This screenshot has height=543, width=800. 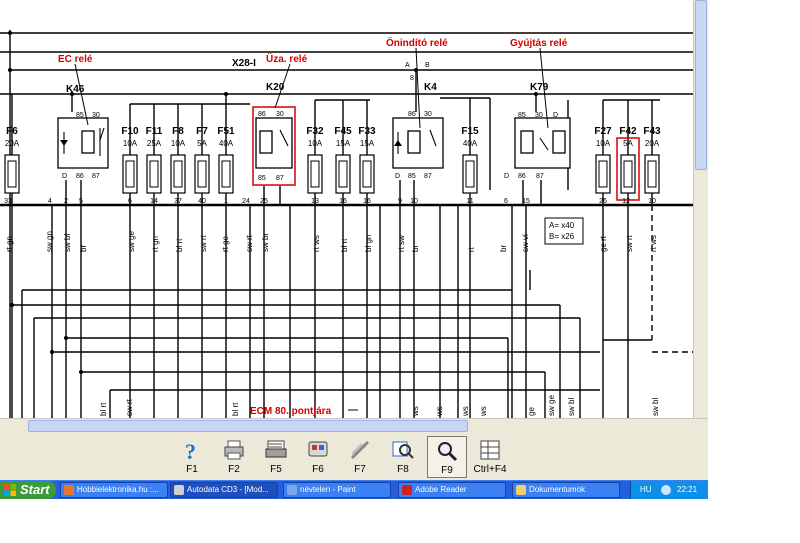 I want to click on wire-color-label: ge rt, so click(x=603, y=243).